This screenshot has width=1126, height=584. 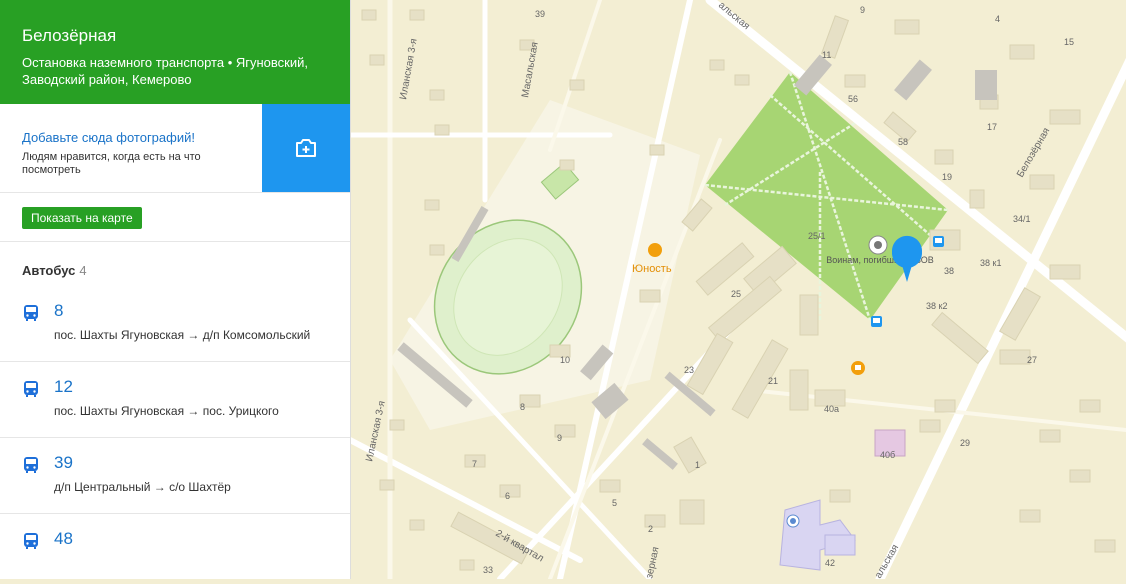 What do you see at coordinates (63, 462) in the screenshot?
I see `route-number: 39` at bounding box center [63, 462].